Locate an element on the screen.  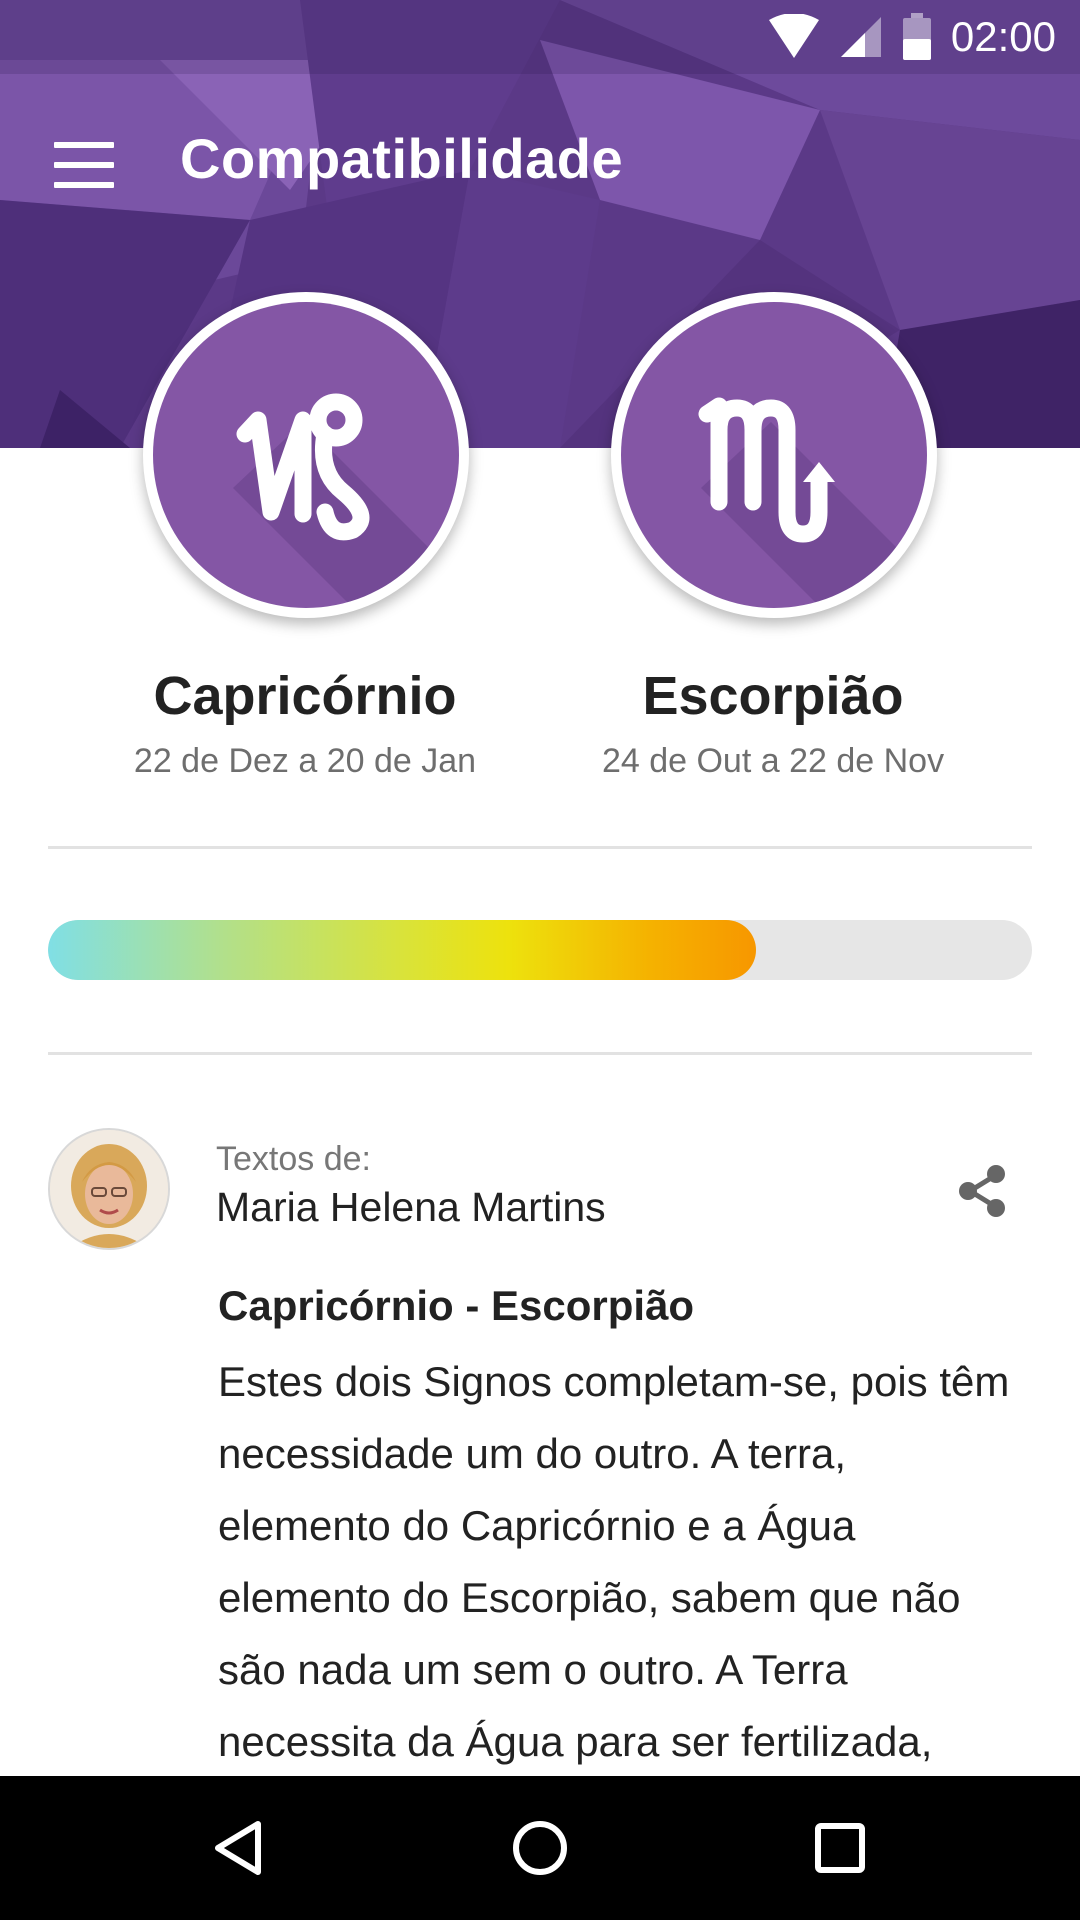
app-bar: Compatibilidade is located at coordinates (540, 161).